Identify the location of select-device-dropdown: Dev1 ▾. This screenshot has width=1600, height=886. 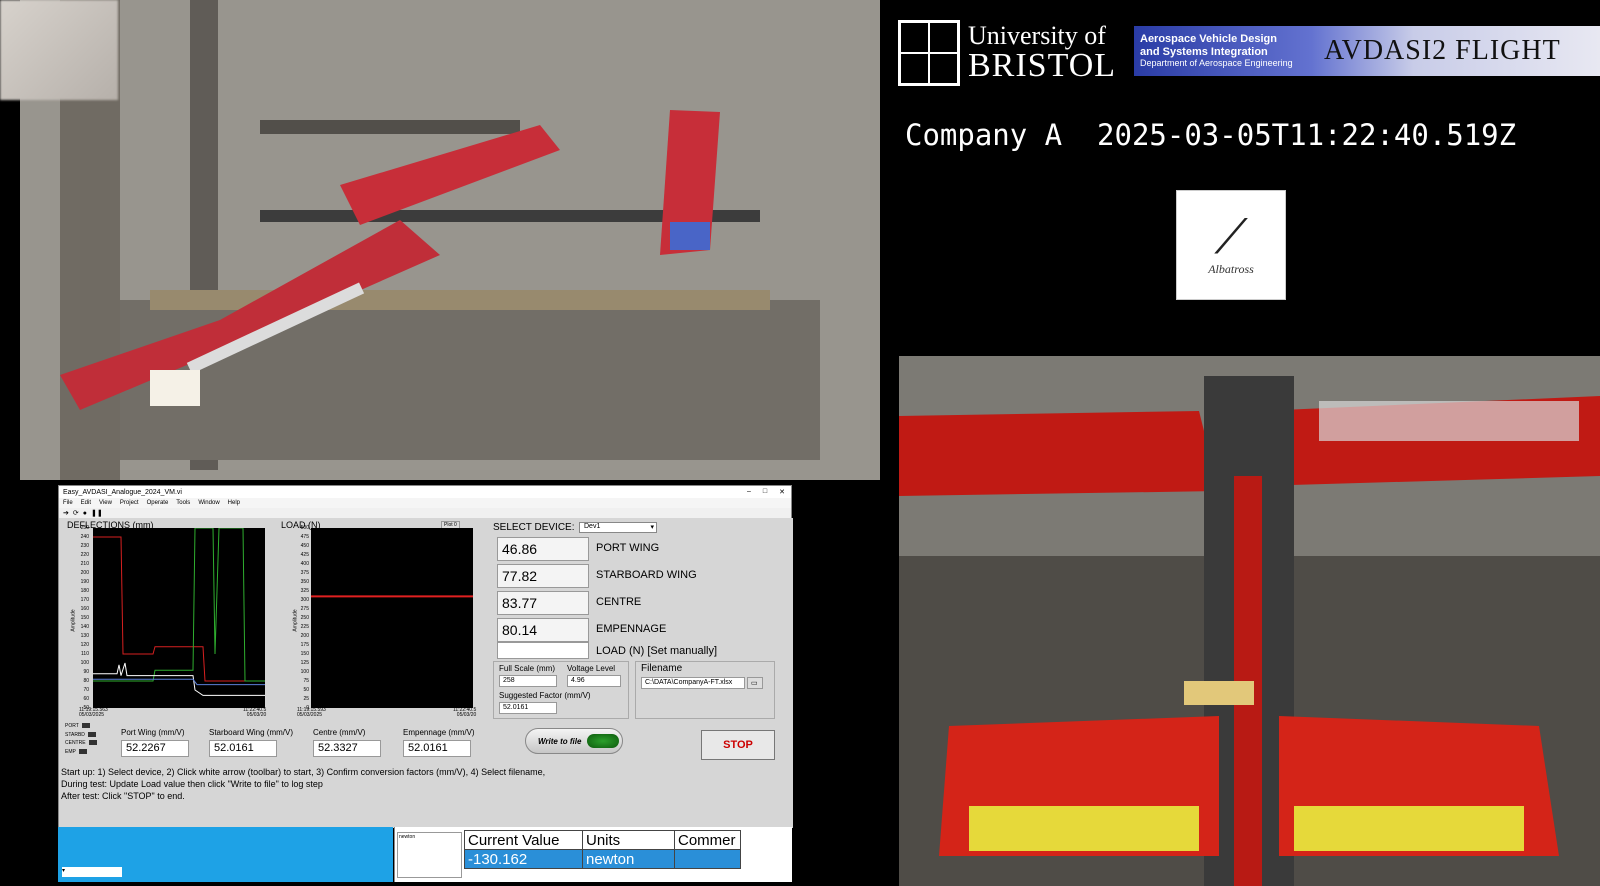
(618, 527).